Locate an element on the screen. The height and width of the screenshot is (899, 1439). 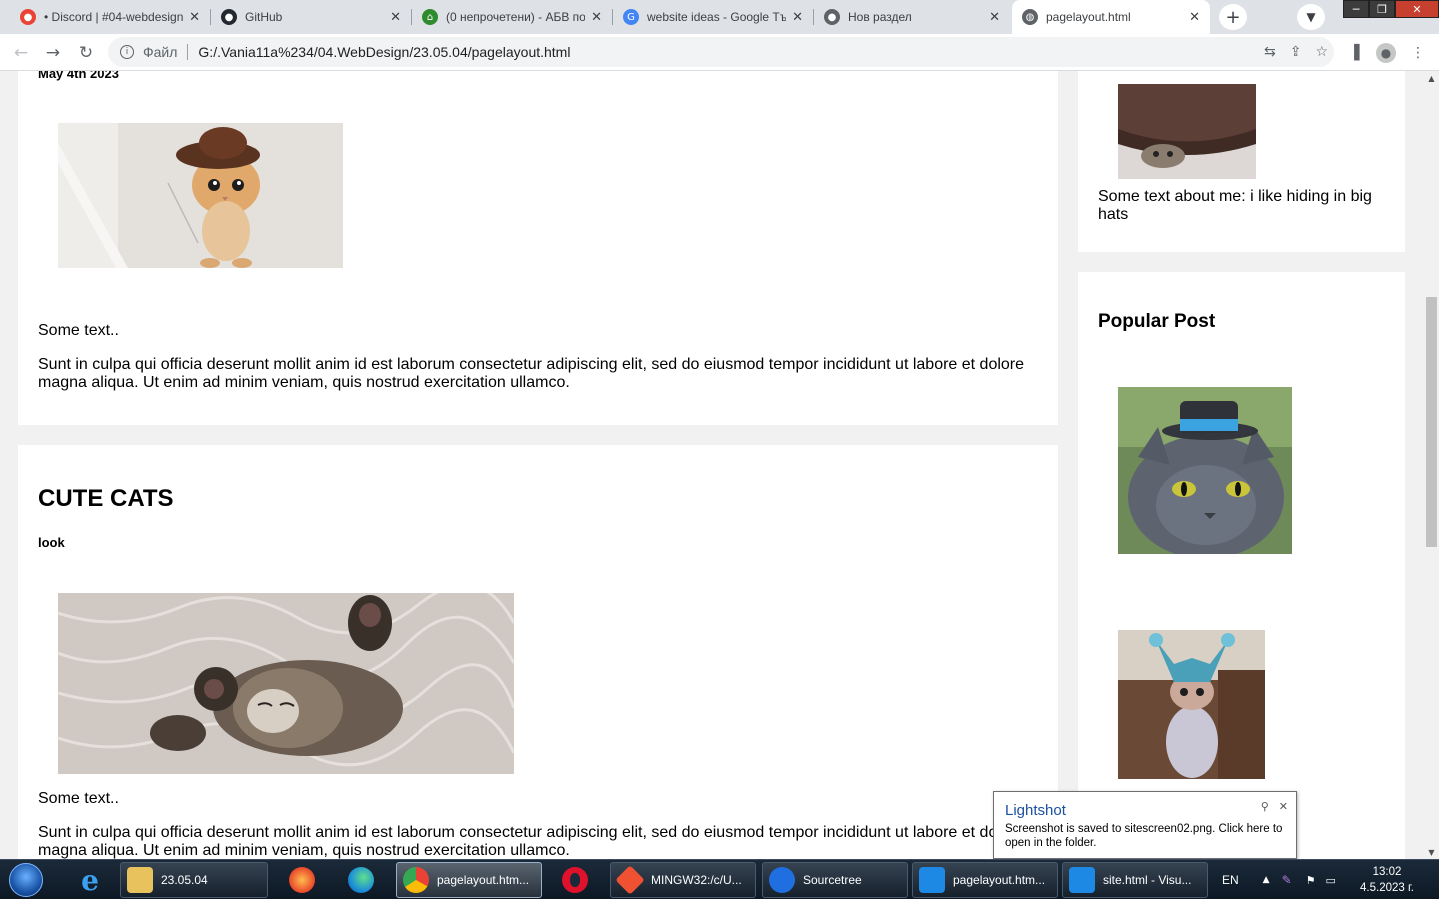
sleeping-kitten-image is located at coordinates (286, 683).